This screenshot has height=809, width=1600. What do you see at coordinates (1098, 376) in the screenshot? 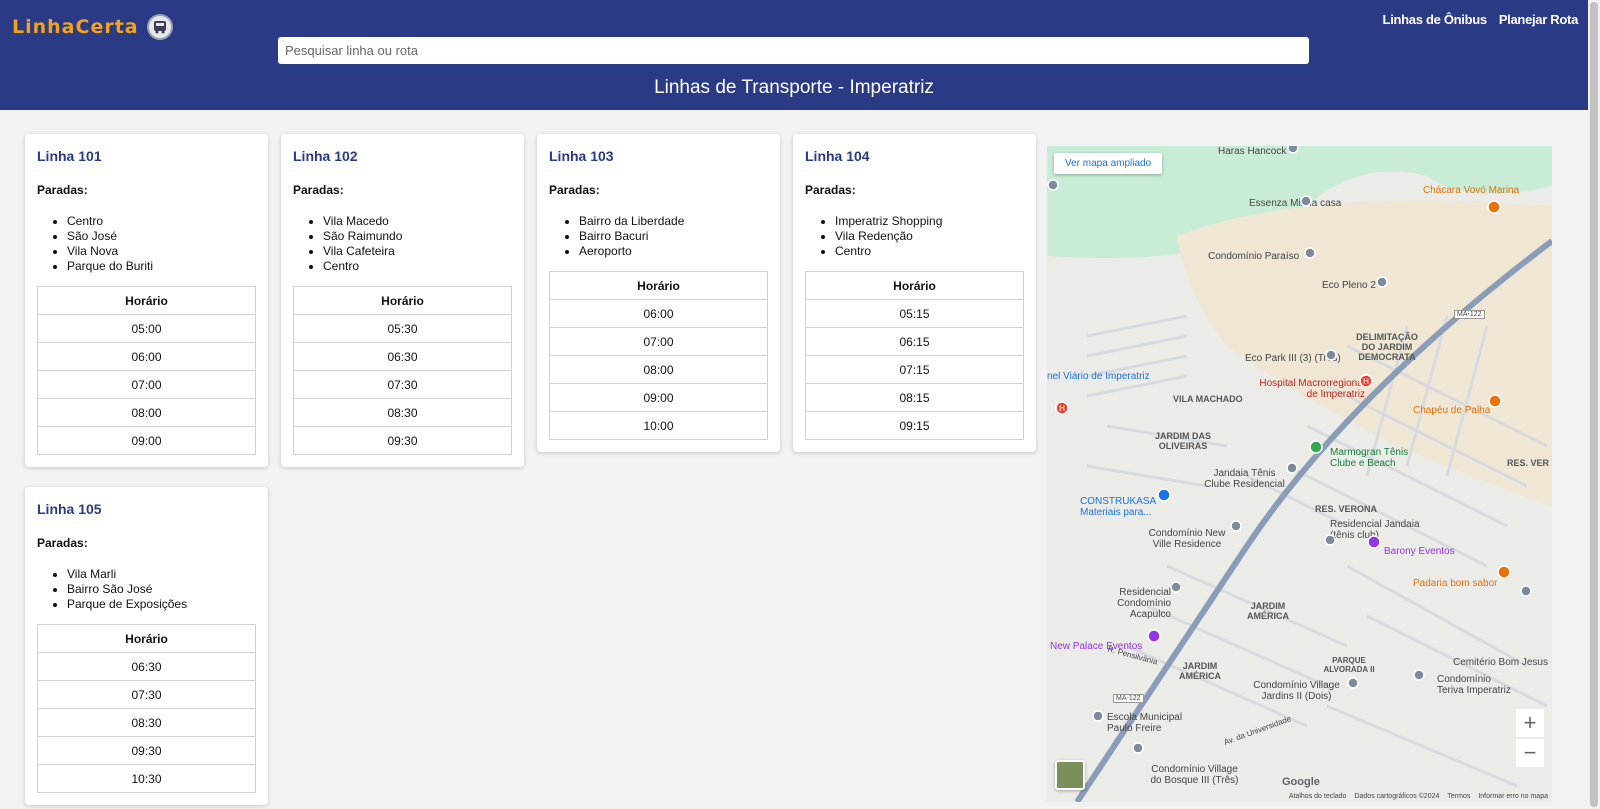
I see `map-label: nel Viário de Imperatriz` at bounding box center [1098, 376].